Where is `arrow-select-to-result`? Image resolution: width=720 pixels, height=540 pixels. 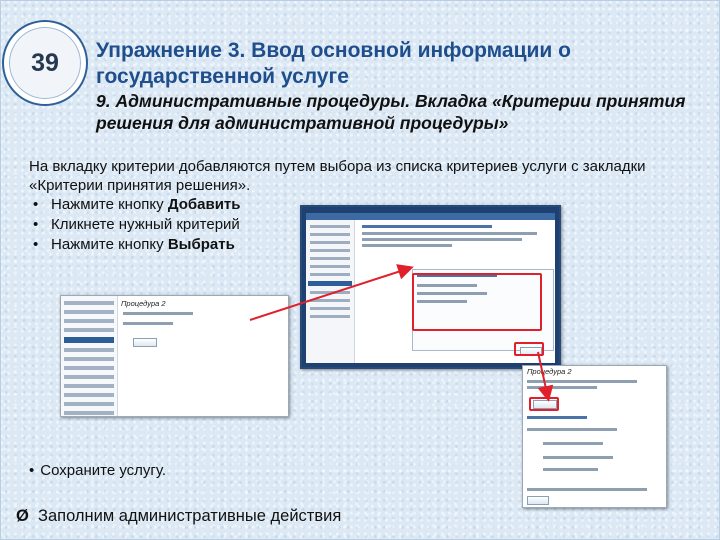 arrow-select-to-result is located at coordinates (545, 376).